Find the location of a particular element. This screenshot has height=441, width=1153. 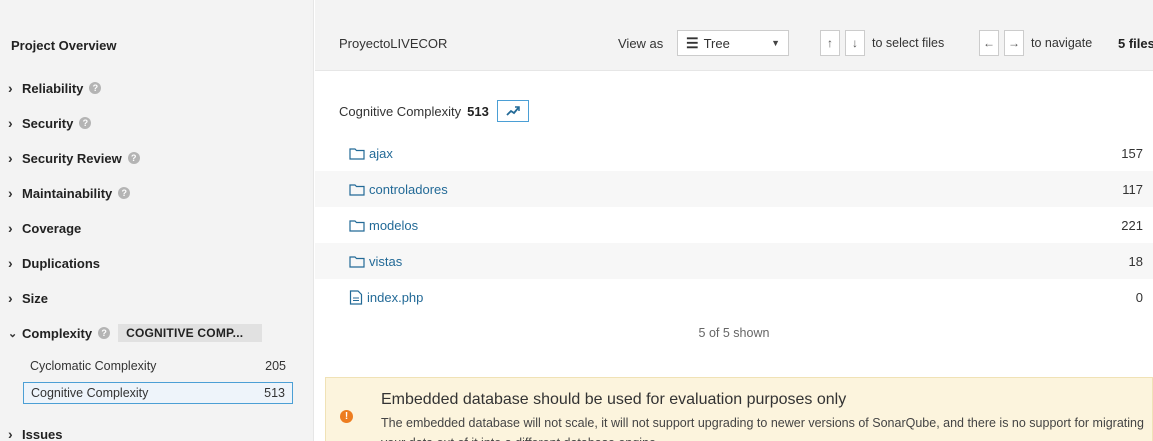

history-trend-button is located at coordinates (512, 111).